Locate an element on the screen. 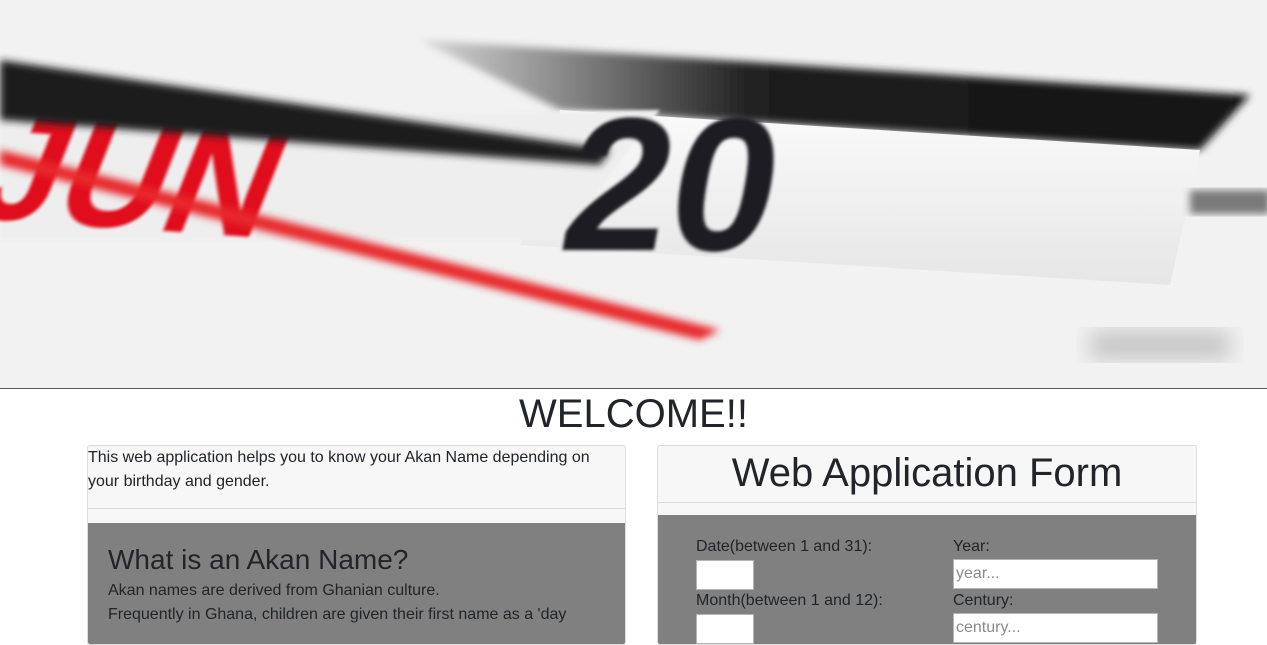 The width and height of the screenshot is (1267, 645). month-input is located at coordinates (725, 629).